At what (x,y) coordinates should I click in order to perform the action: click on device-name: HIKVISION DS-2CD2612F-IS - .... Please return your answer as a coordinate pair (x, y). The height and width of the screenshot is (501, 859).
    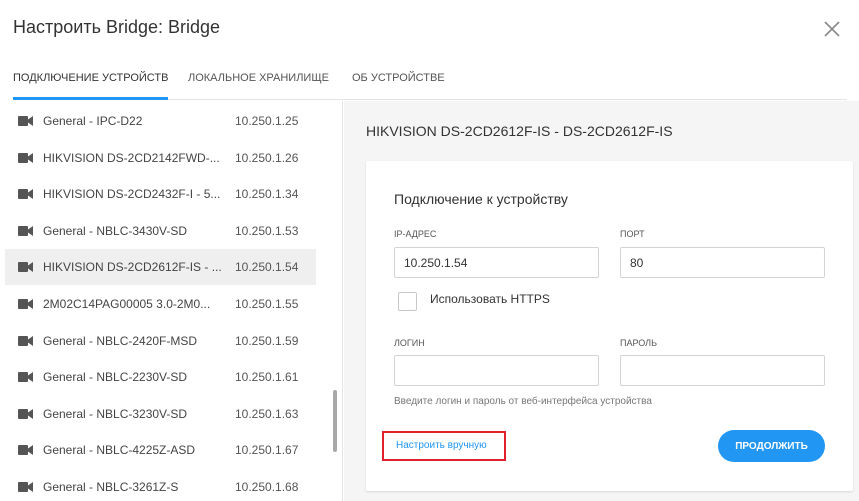
    Looking at the image, I should click on (132, 267).